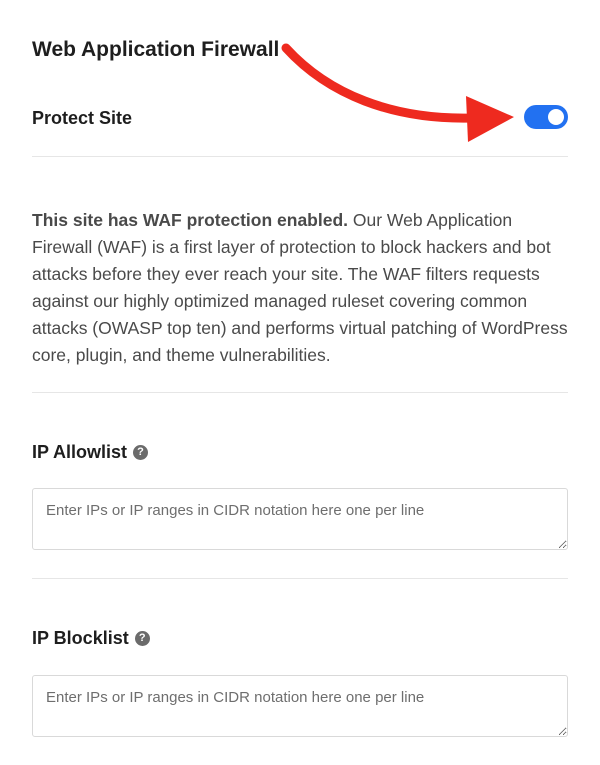 The height and width of the screenshot is (765, 600). Describe the element at coordinates (300, 706) in the screenshot. I see `ip-blocklist-input` at that location.